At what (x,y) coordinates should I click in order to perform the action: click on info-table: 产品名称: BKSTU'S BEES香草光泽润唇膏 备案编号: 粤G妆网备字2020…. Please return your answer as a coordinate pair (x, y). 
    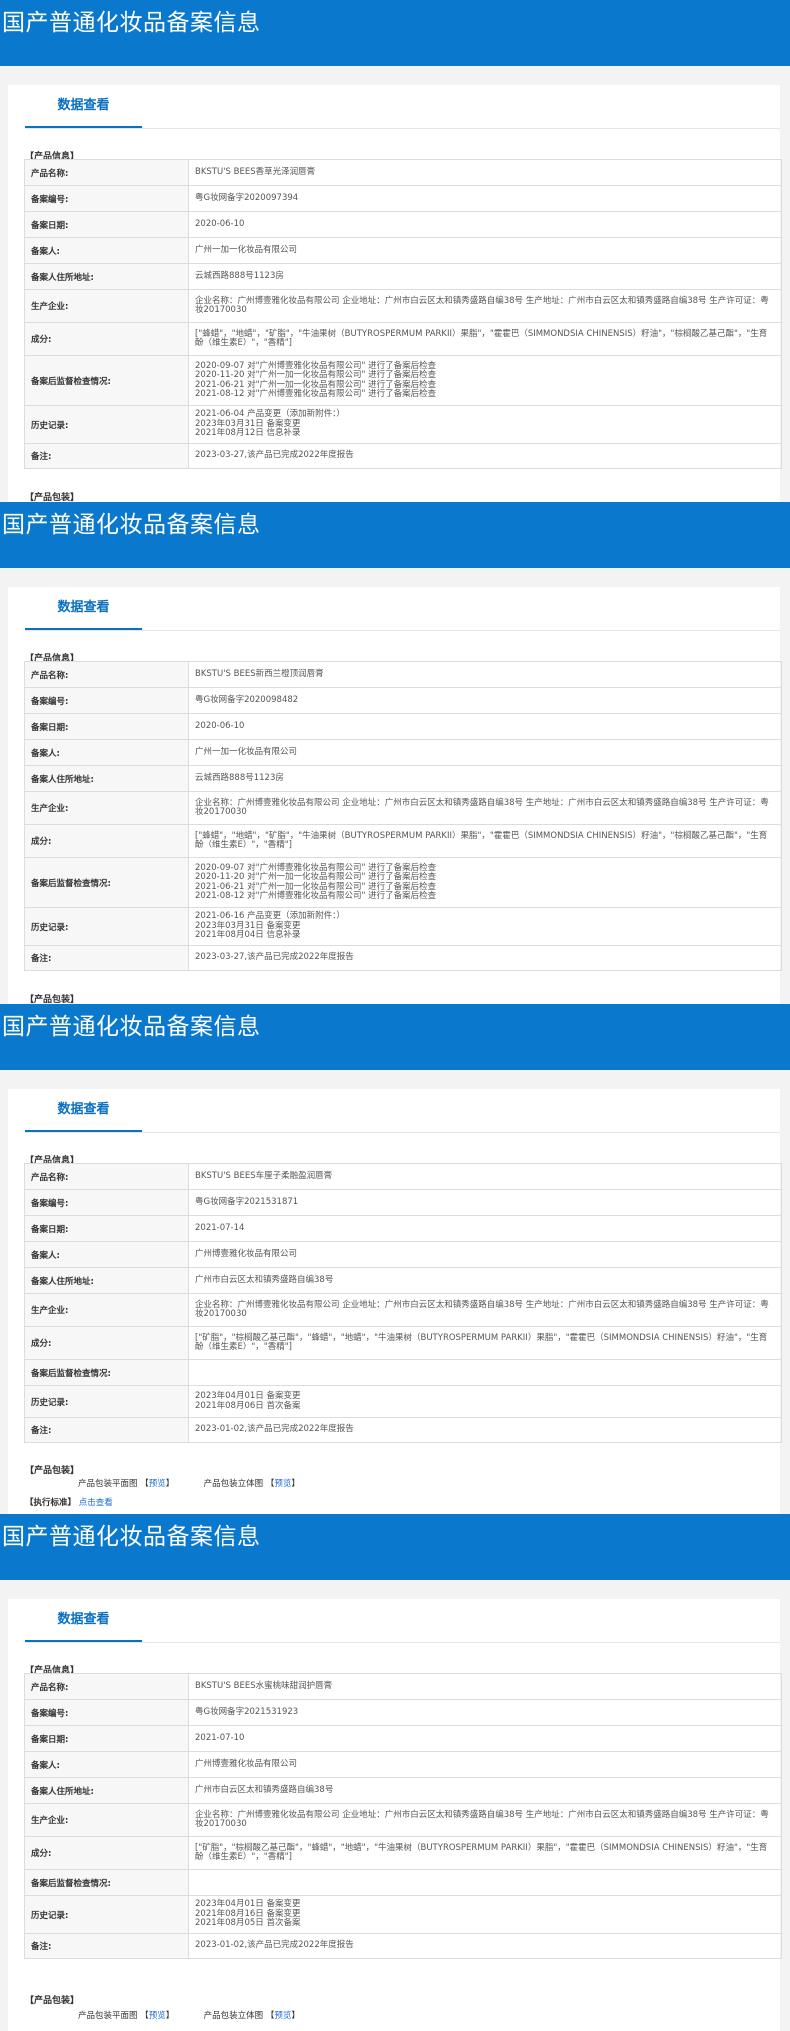
    Looking at the image, I should click on (403, 314).